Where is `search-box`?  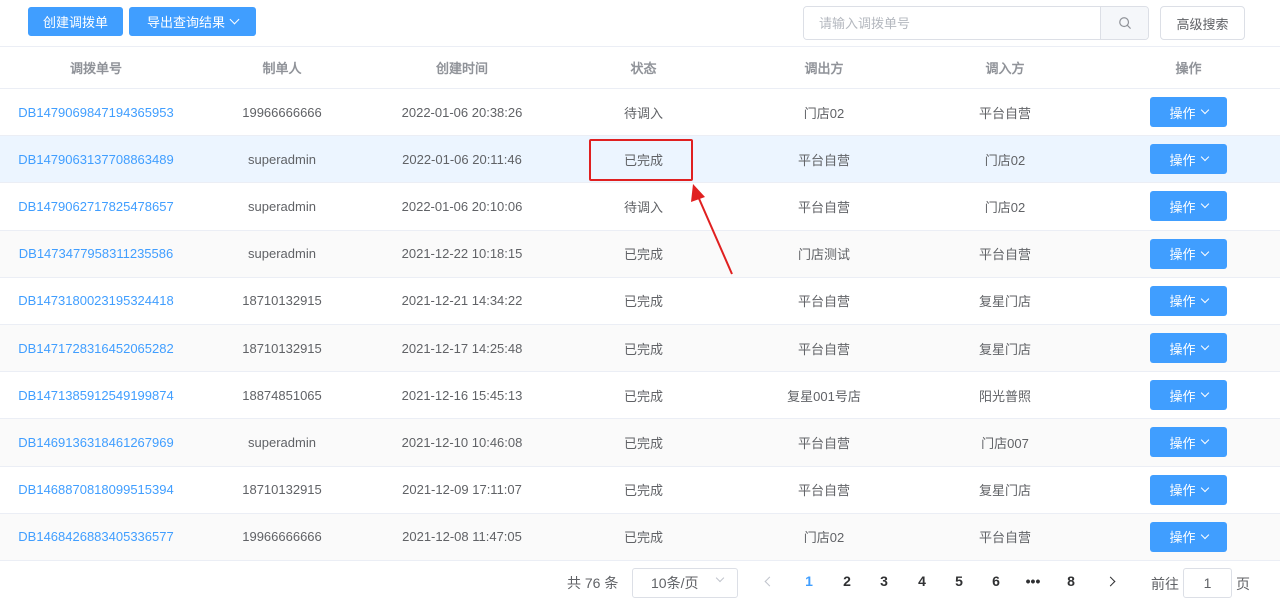
search-box is located at coordinates (976, 23).